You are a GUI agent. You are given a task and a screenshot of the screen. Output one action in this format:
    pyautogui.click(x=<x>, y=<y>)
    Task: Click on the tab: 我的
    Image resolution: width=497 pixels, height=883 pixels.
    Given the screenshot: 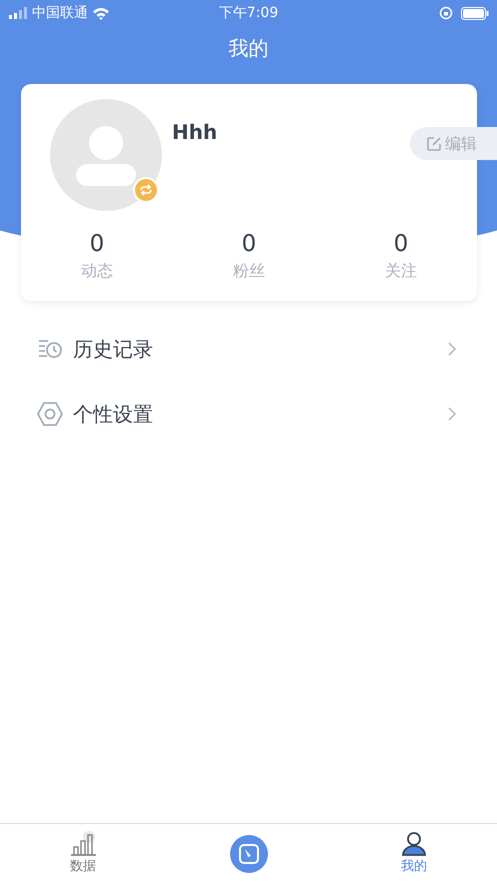 What is the action you would take?
    pyautogui.click(x=414, y=853)
    